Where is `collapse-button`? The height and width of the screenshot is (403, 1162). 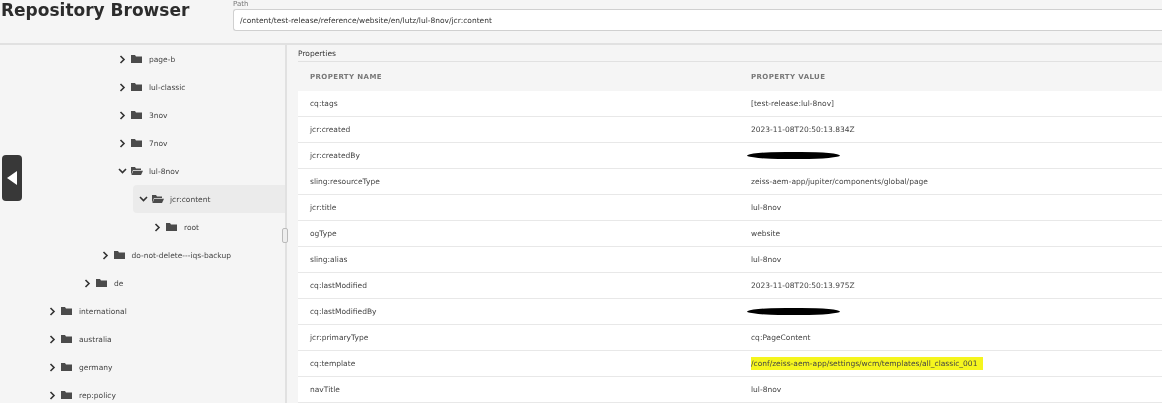 collapse-button is located at coordinates (12, 178).